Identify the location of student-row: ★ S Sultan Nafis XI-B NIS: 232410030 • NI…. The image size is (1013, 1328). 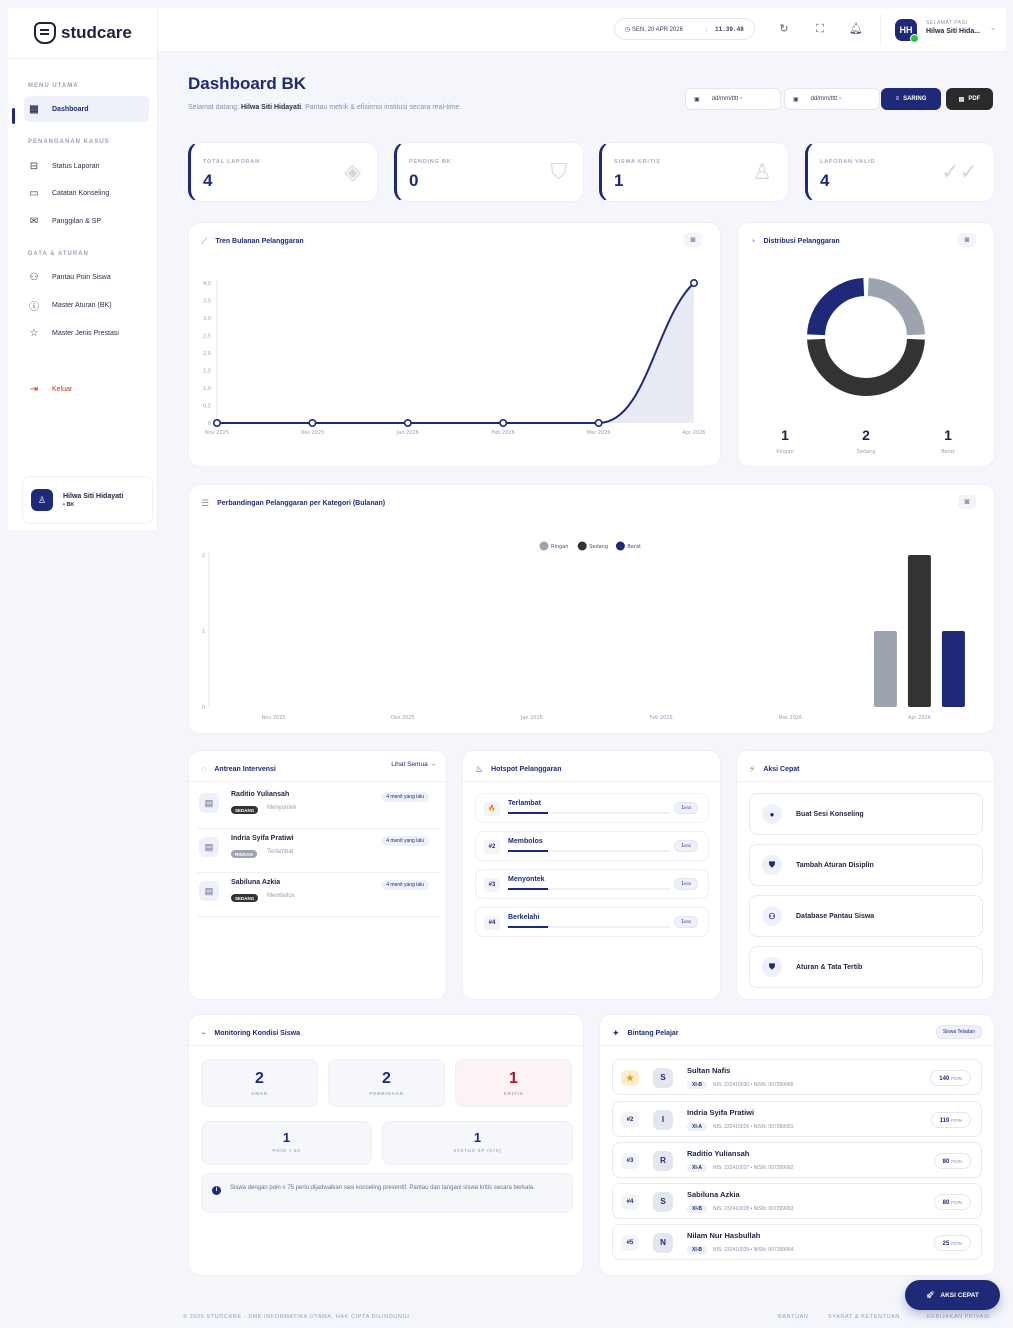
(797, 1077).